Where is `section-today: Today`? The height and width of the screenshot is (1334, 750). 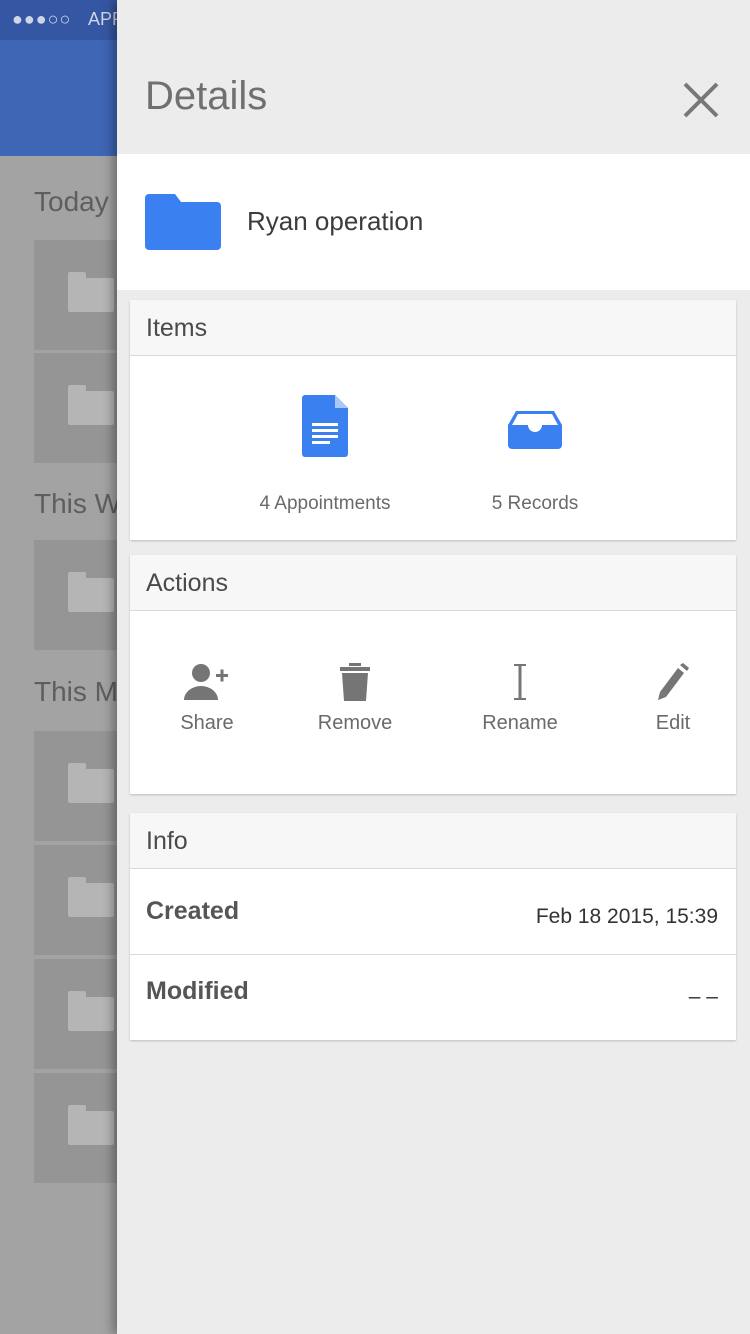
section-today: Today is located at coordinates (71, 201).